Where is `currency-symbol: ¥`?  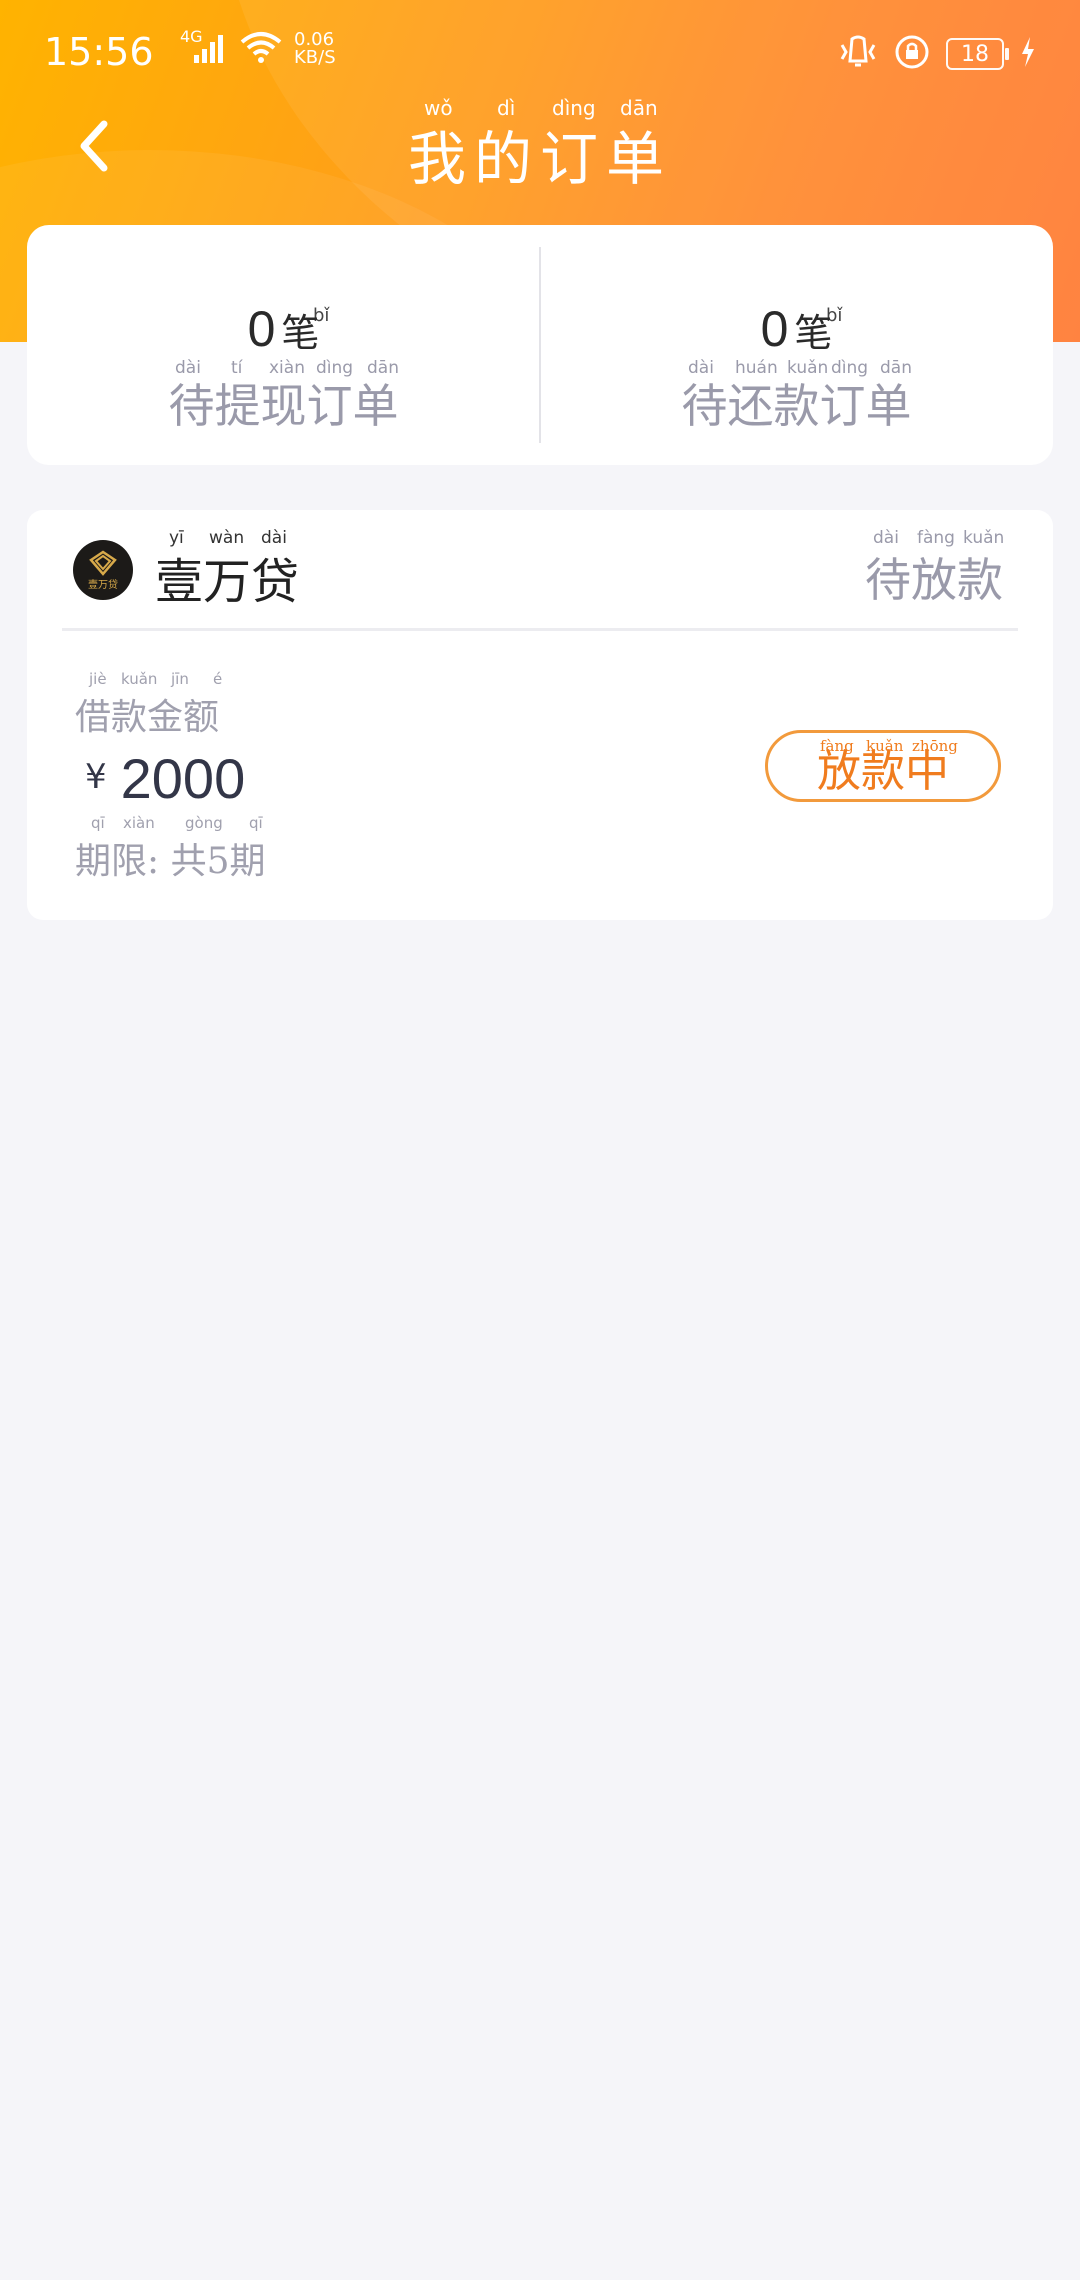 currency-symbol: ¥ is located at coordinates (96, 777).